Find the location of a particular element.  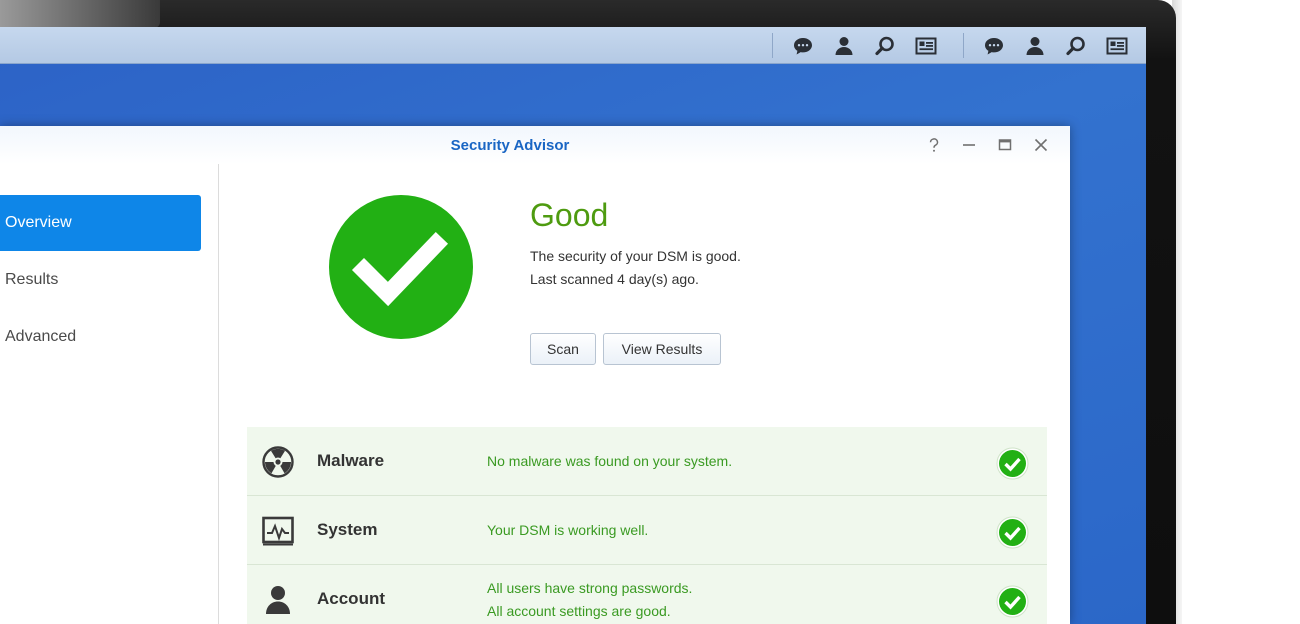

sidebar-item-results: Results is located at coordinates (100, 280).